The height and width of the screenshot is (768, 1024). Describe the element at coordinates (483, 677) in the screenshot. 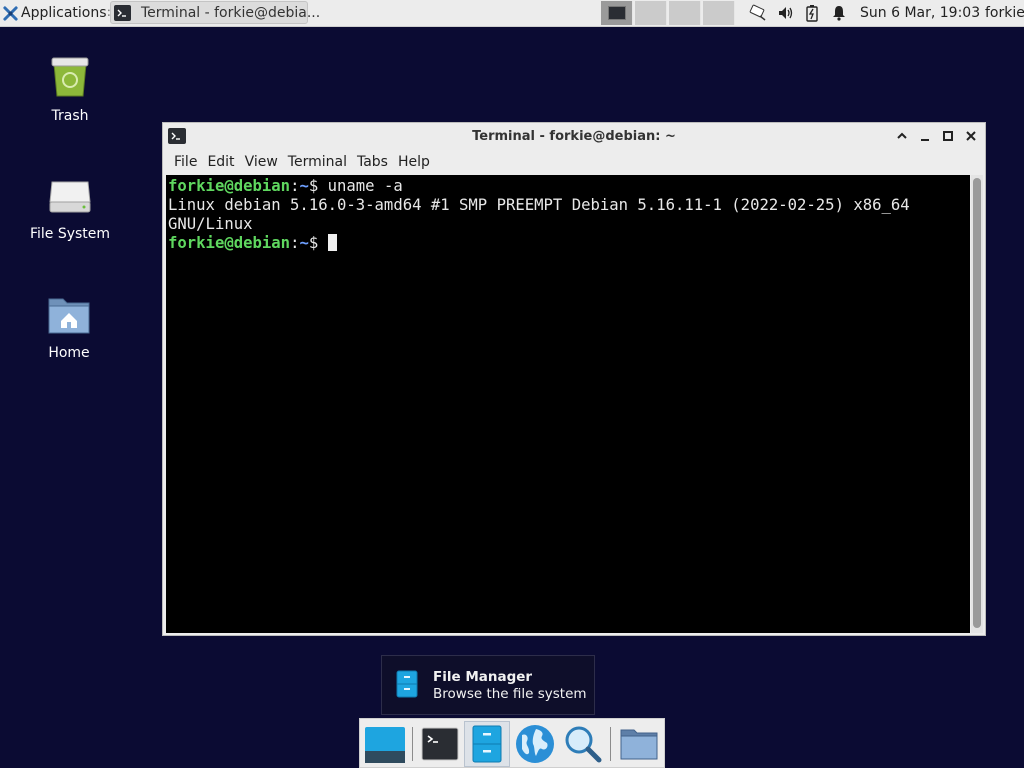

I see `tooltip-title: File Manager` at that location.